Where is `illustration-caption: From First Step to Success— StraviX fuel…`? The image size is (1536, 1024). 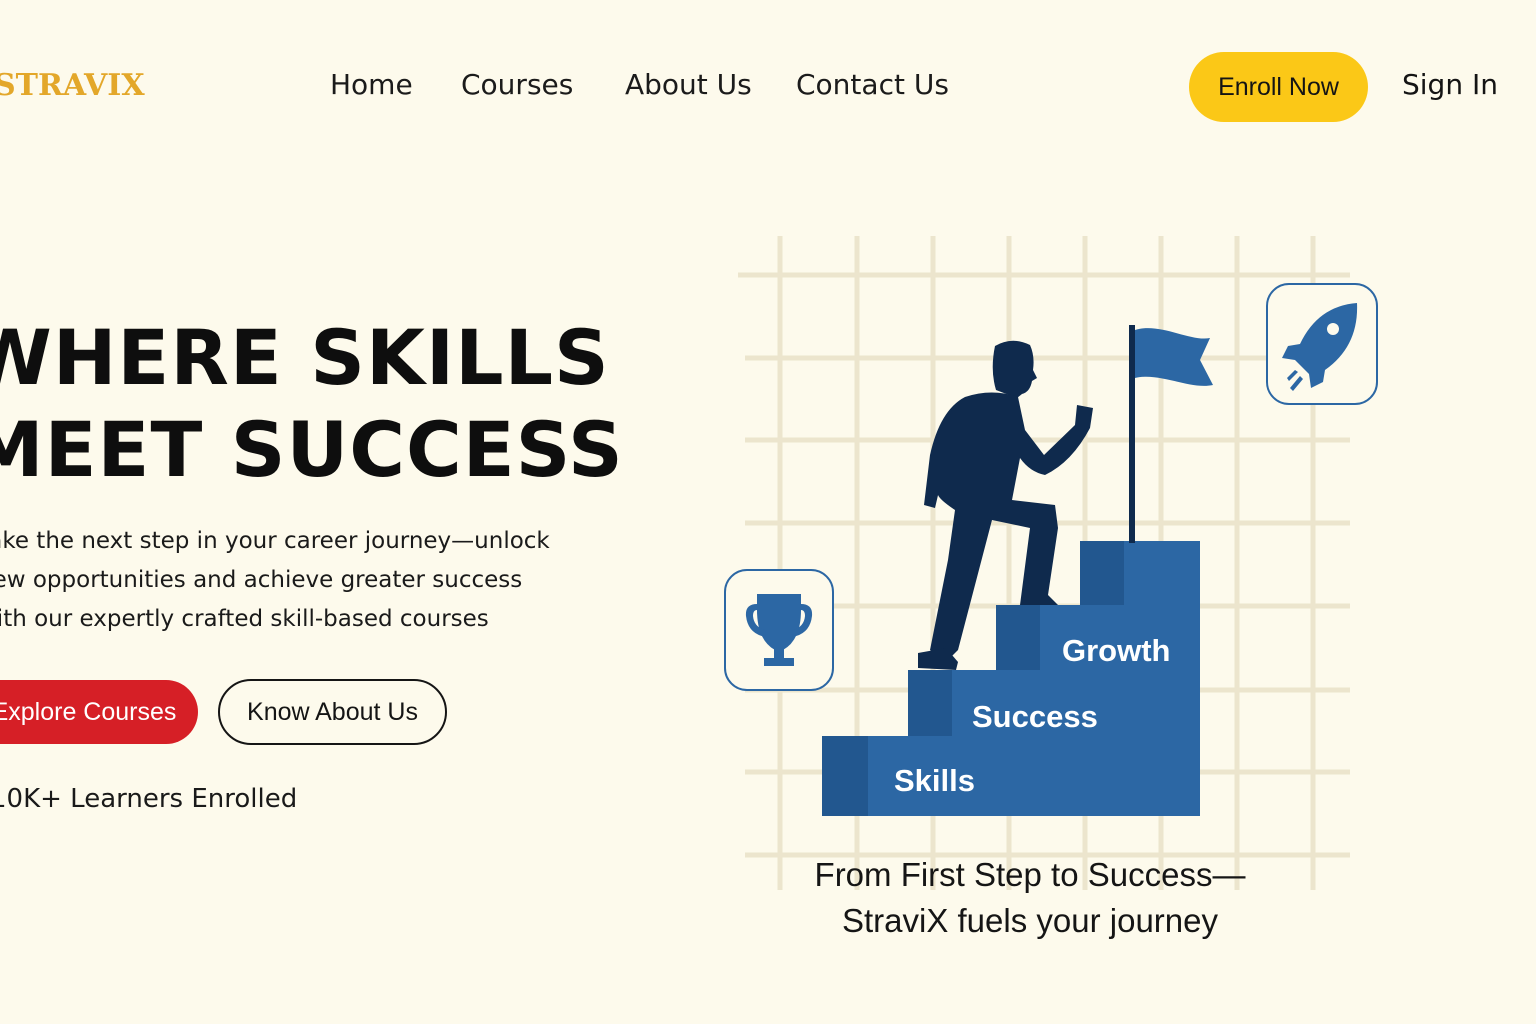
illustration-caption: From First Step to Success— StraviX fuel… is located at coordinates (1030, 898).